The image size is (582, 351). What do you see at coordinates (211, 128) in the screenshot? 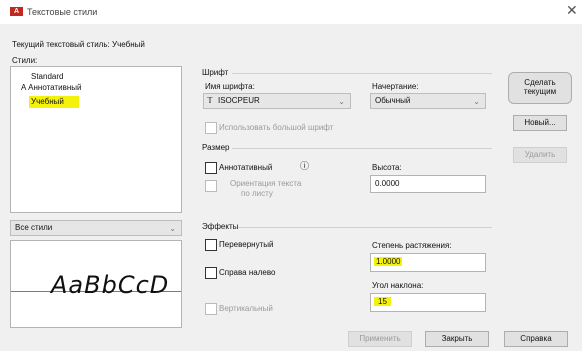
I see `bigfont-checkbox` at bounding box center [211, 128].